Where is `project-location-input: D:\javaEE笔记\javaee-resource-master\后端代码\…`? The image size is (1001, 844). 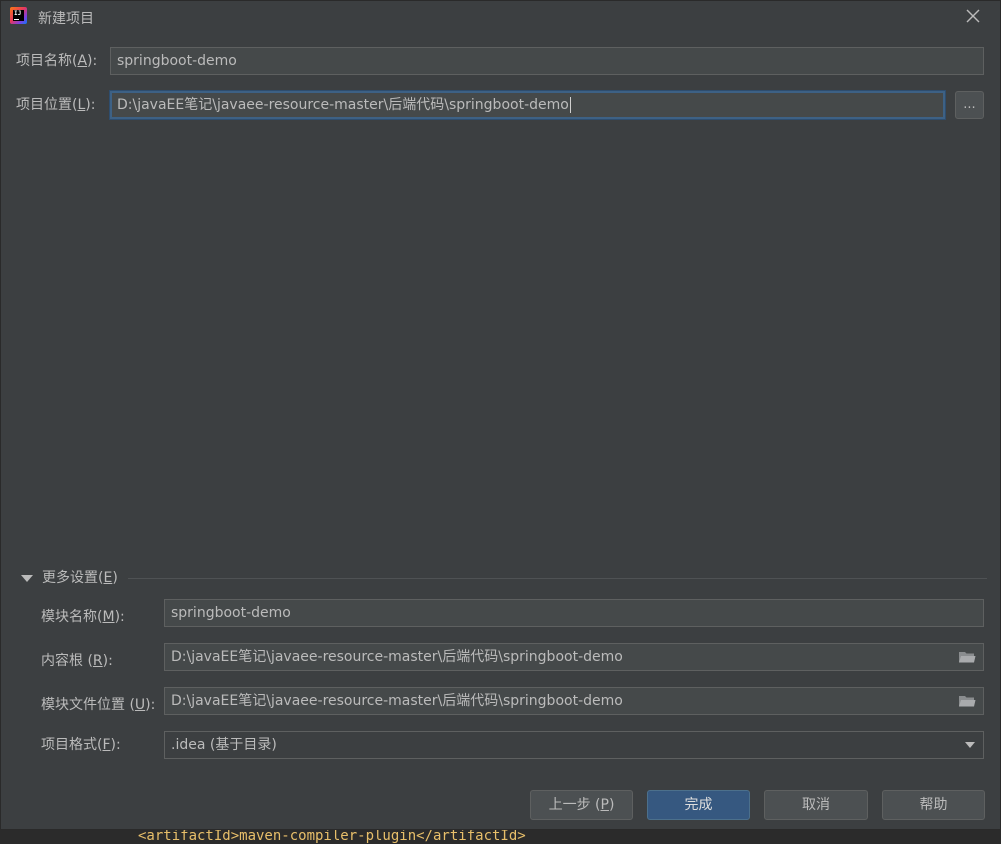
project-location-input: D:\javaEE笔记\javaee-resource-master\后端代码\… is located at coordinates (527, 105).